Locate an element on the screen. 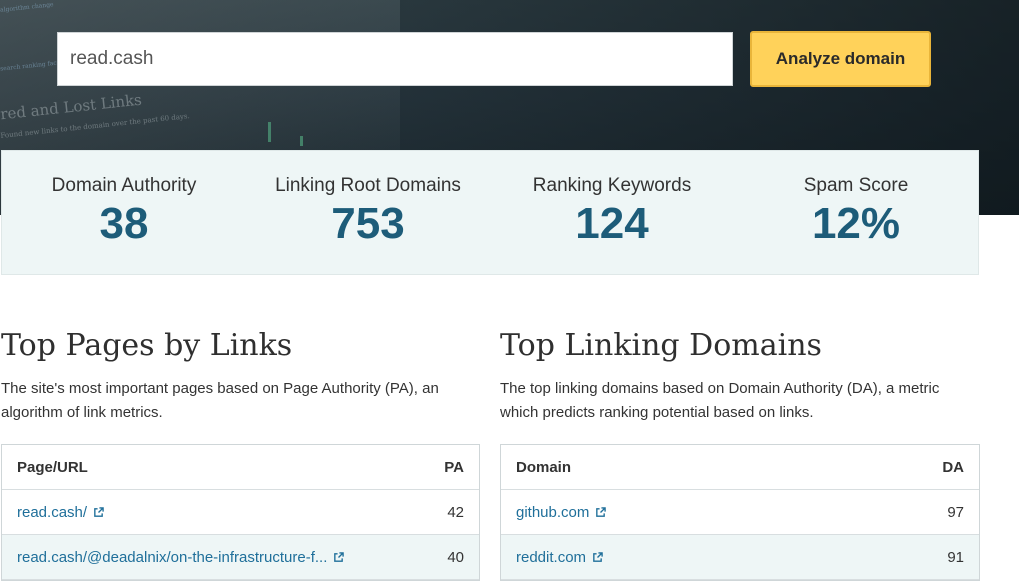 The width and height of the screenshot is (1019, 581). stat-ranking-keywords: Ranking Keywords 124 is located at coordinates (612, 212).